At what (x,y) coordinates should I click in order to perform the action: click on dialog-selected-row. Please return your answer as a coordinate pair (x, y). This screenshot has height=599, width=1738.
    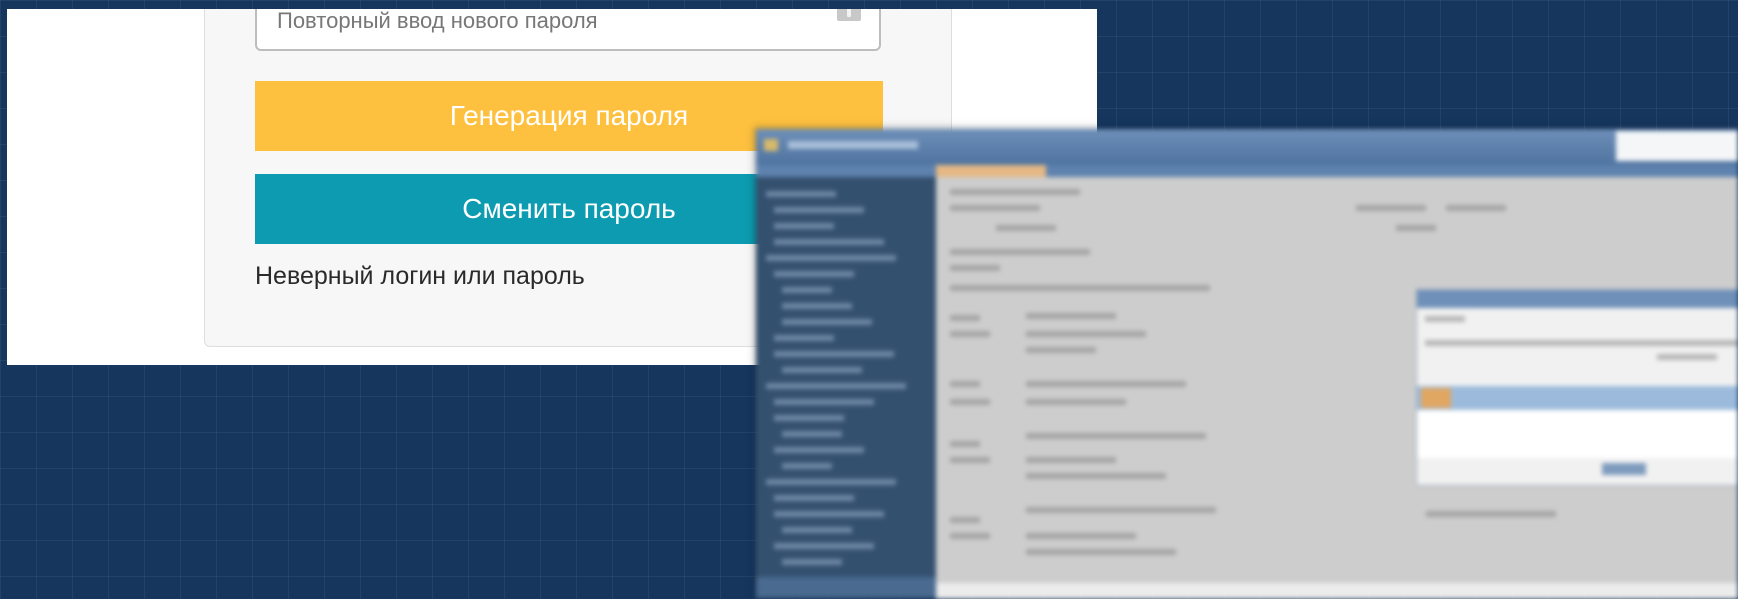
    Looking at the image, I should click on (1577, 398).